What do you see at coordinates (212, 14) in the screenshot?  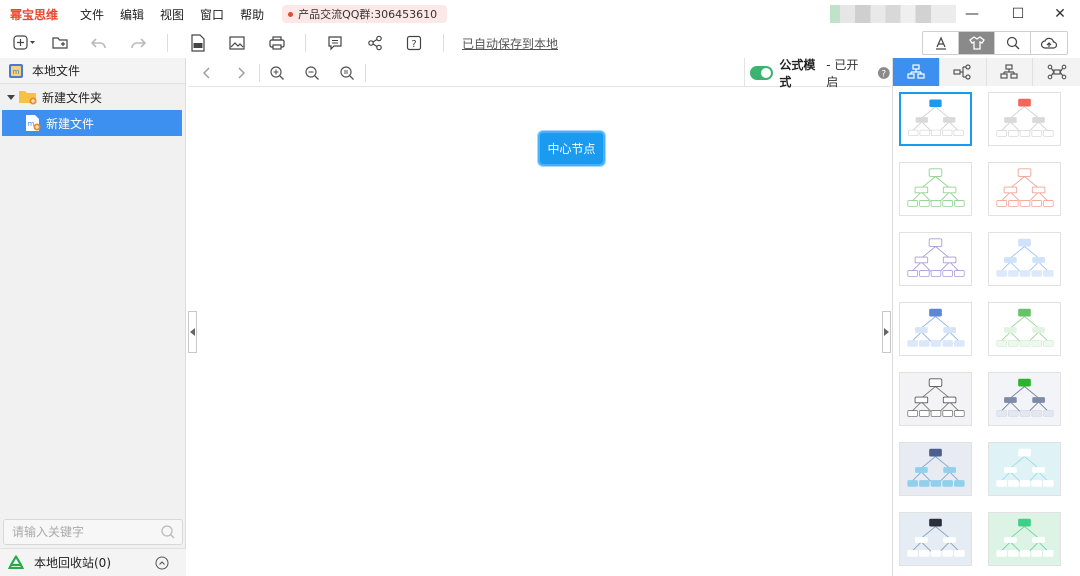 I see `menu-window: 窗口` at bounding box center [212, 14].